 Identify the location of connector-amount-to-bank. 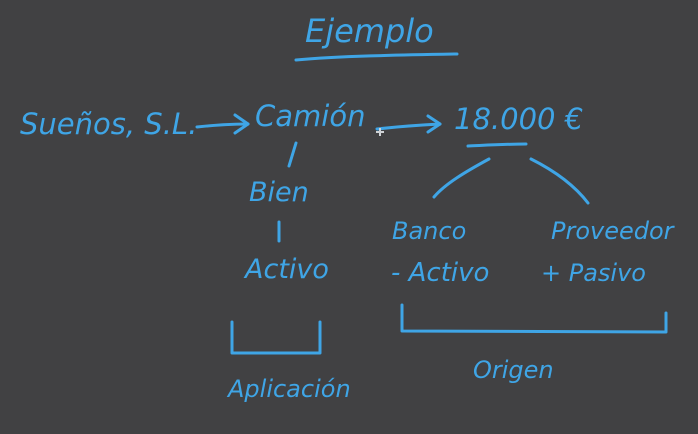
(461, 178).